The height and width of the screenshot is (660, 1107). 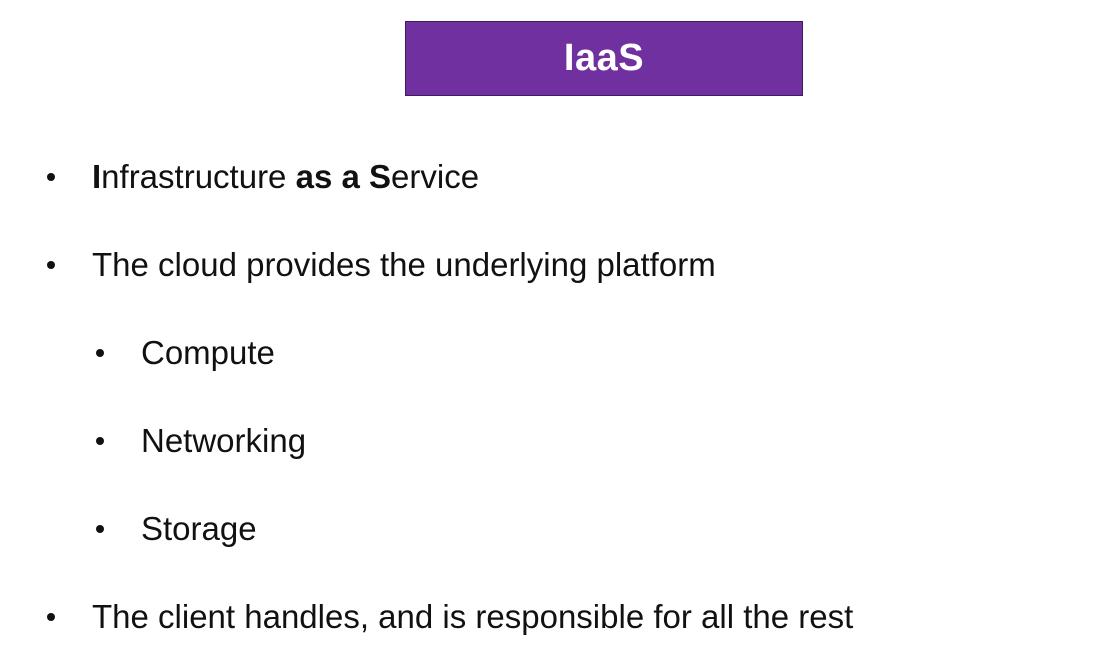 What do you see at coordinates (380, 176) in the screenshot?
I see `bullet-text-part: S` at bounding box center [380, 176].